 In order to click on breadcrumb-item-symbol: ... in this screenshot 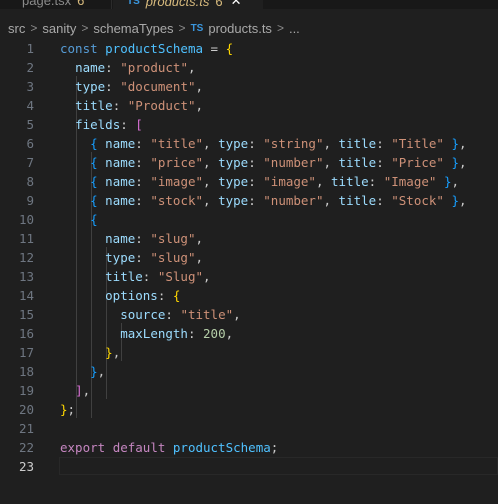, I will do `click(294, 28)`.